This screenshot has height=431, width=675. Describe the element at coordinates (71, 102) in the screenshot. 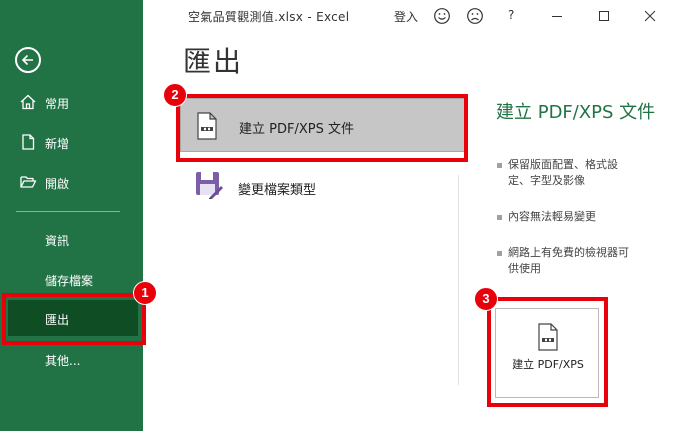

I see `sidebar-item-home: 常用` at that location.